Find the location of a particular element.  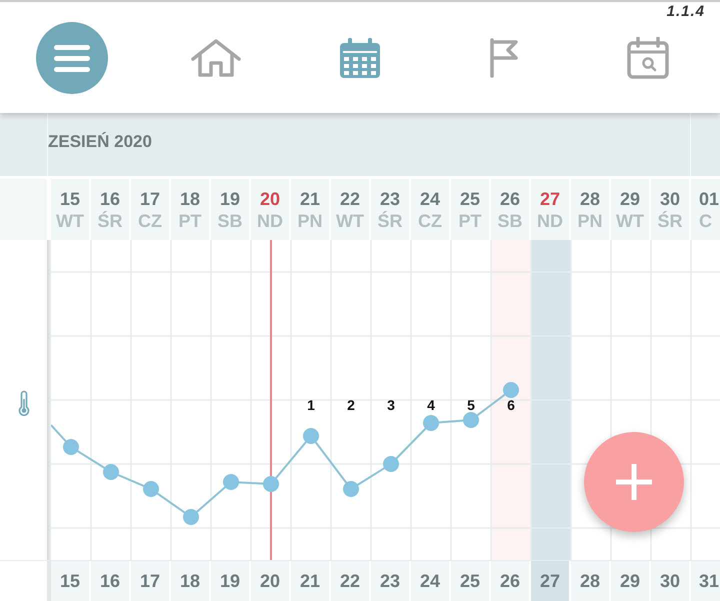

home-tab is located at coordinates (216, 58).